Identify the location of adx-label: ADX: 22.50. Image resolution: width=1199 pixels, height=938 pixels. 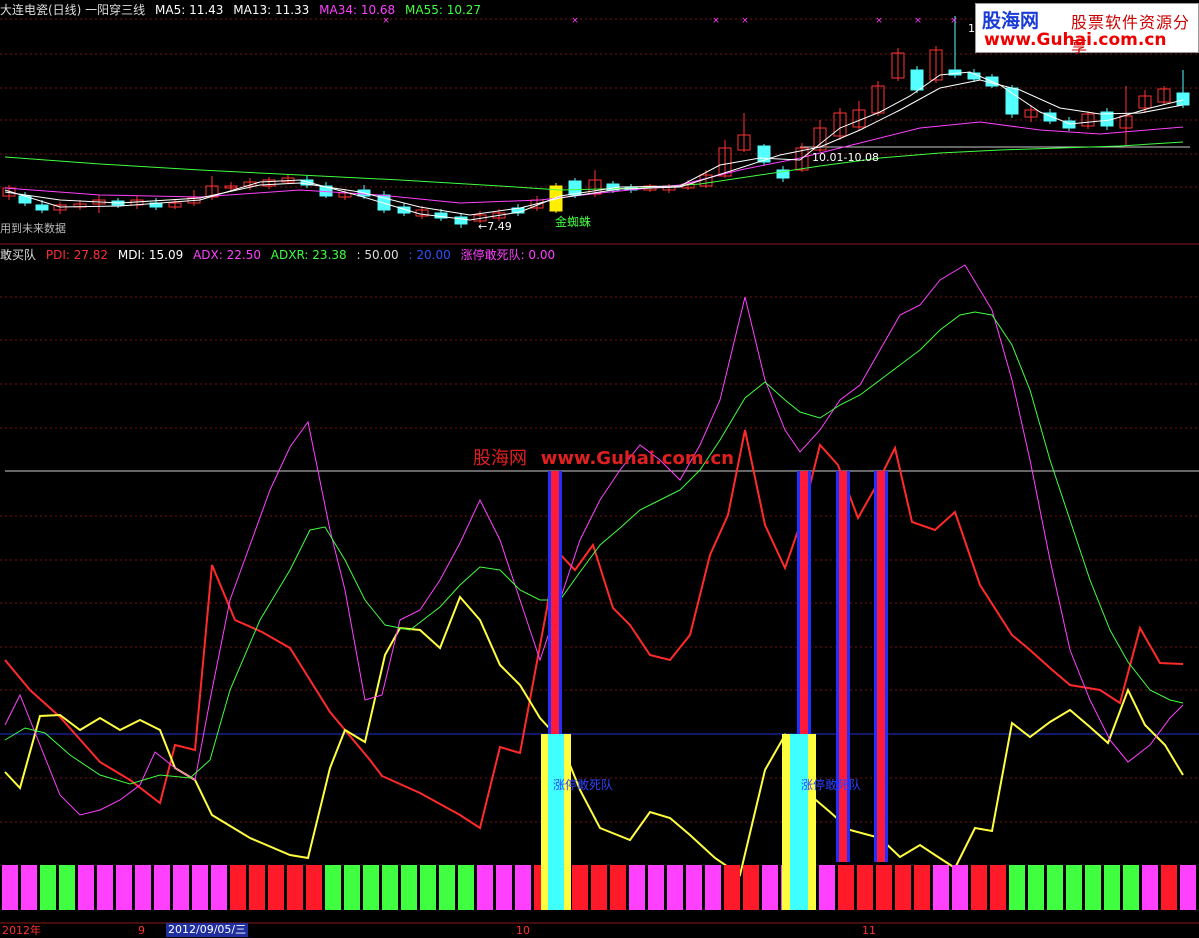
(227, 255).